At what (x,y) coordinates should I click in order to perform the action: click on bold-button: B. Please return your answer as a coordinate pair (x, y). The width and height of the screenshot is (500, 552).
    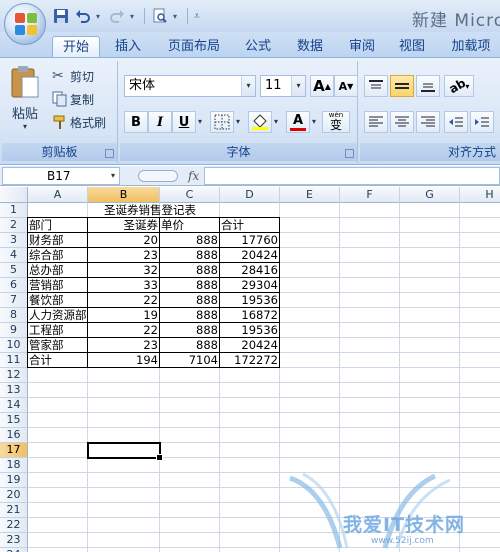
    Looking at the image, I should click on (136, 122).